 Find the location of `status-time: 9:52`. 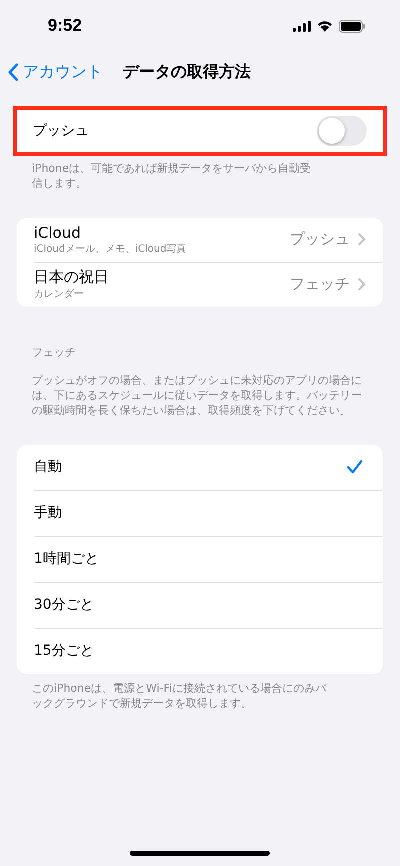

status-time: 9:52 is located at coordinates (65, 26).